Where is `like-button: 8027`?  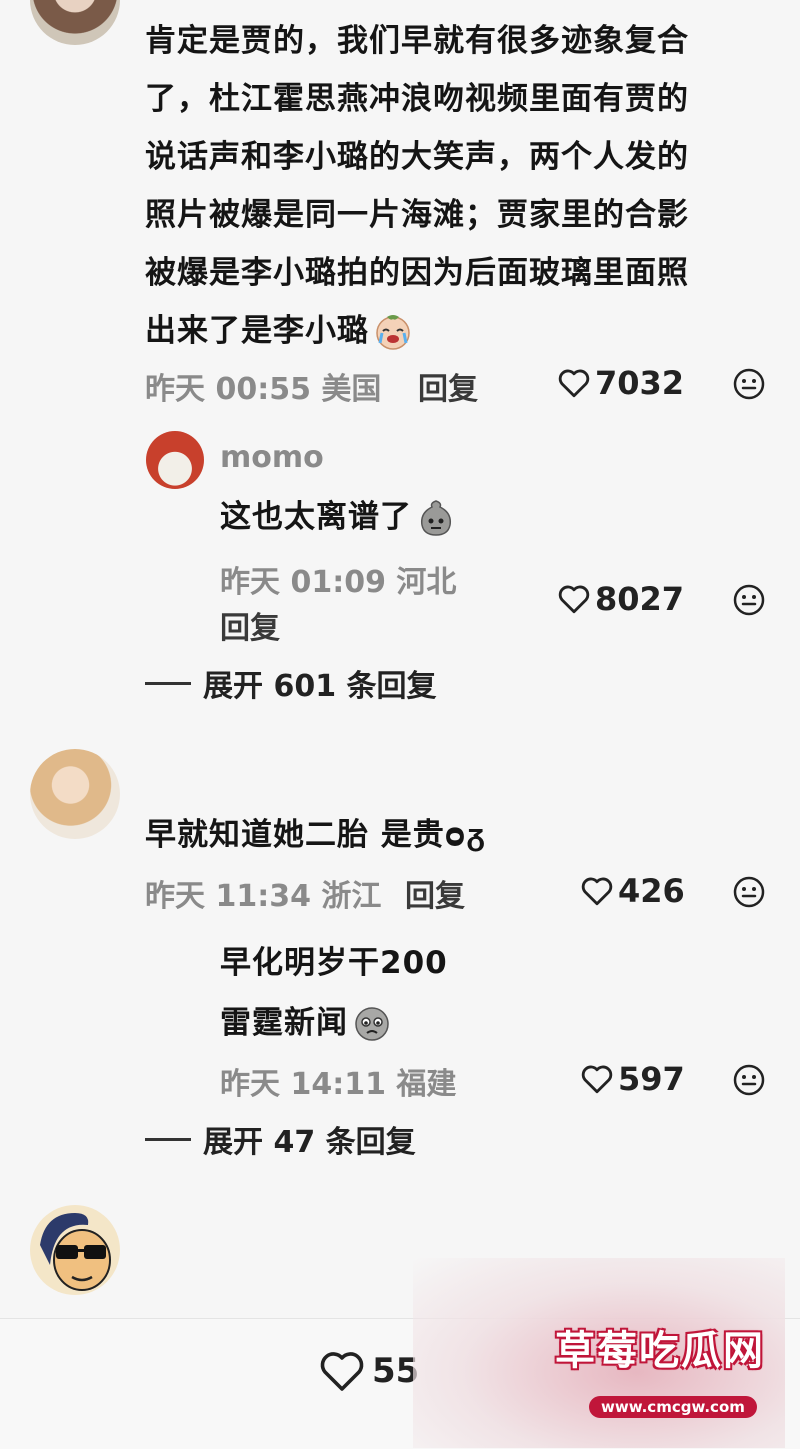
like-button: 8027 is located at coordinates (620, 599).